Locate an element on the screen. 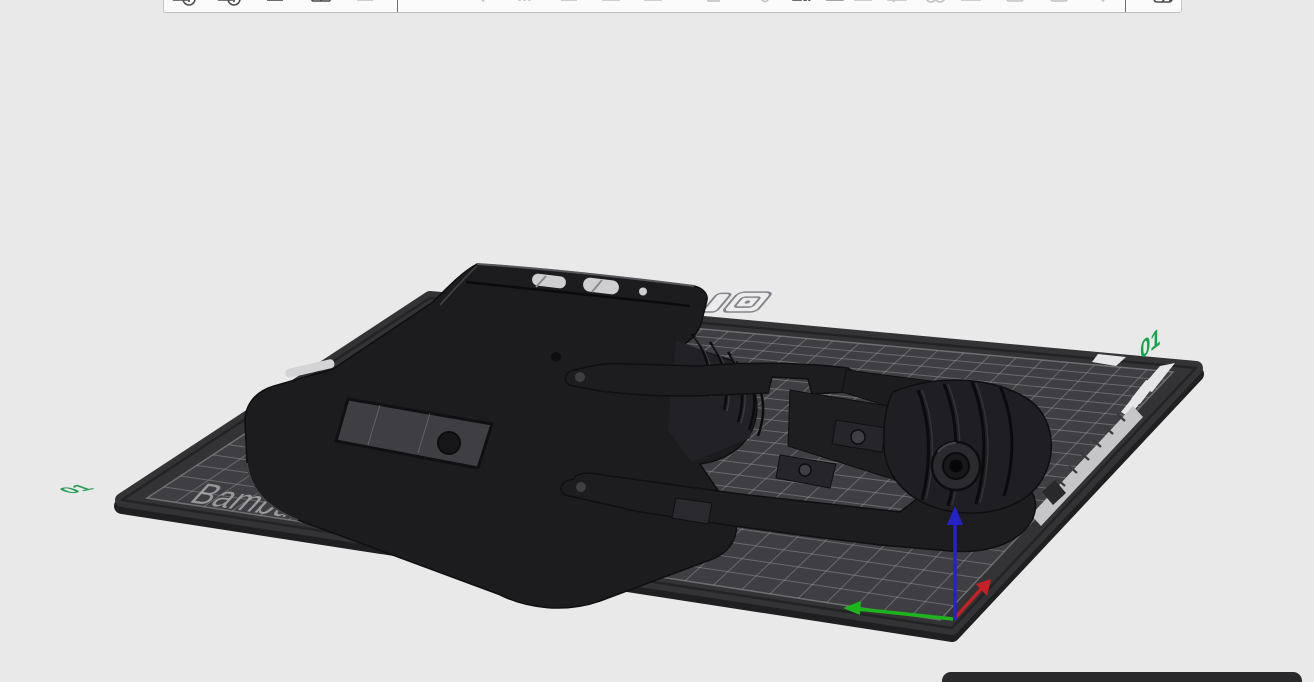 The height and width of the screenshot is (682, 1314). mesh-edit-icon is located at coordinates (653, 6).